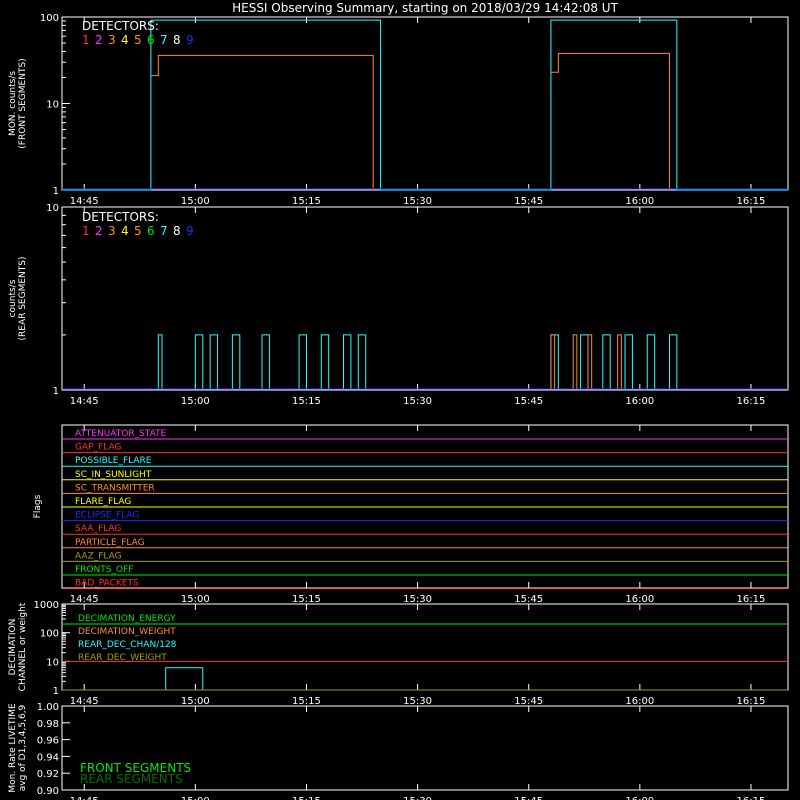 The height and width of the screenshot is (800, 800). Describe the element at coordinates (110, 543) in the screenshot. I see `flag-label: PARTICLE_FLAG` at that location.